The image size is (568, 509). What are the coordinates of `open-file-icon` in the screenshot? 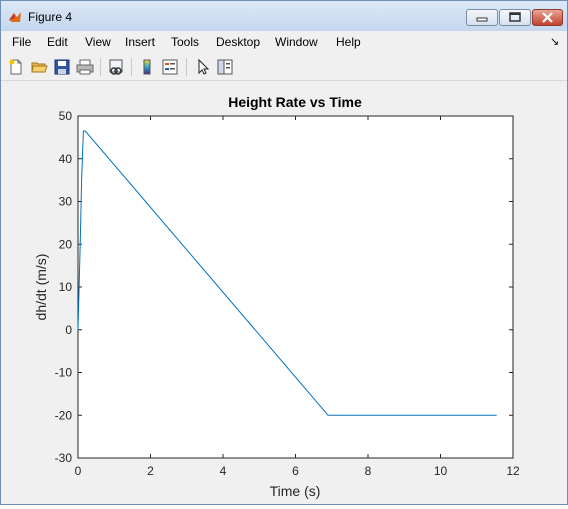 It's located at (39, 67).